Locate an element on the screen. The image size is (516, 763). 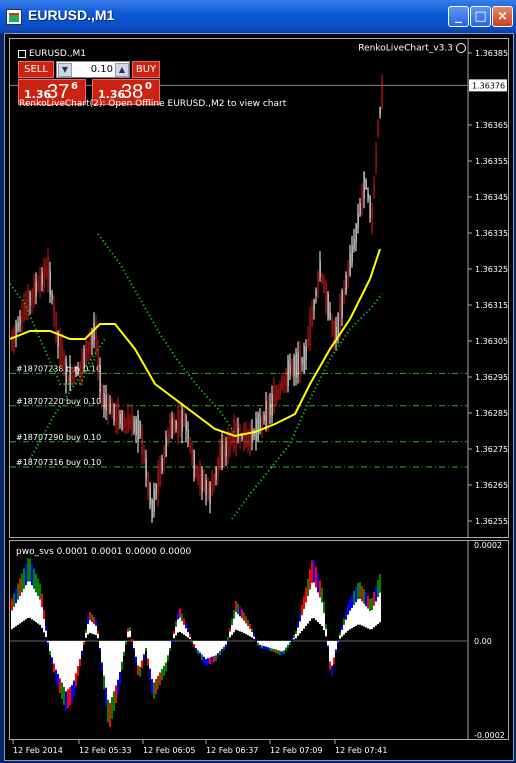
minimize-button: _ is located at coordinates (458, 16).